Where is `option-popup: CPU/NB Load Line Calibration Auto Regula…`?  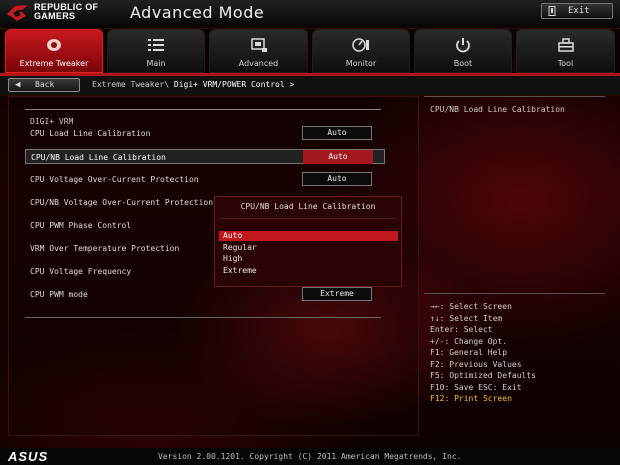
option-popup: CPU/NB Load Line Calibration Auto Regula… is located at coordinates (308, 241).